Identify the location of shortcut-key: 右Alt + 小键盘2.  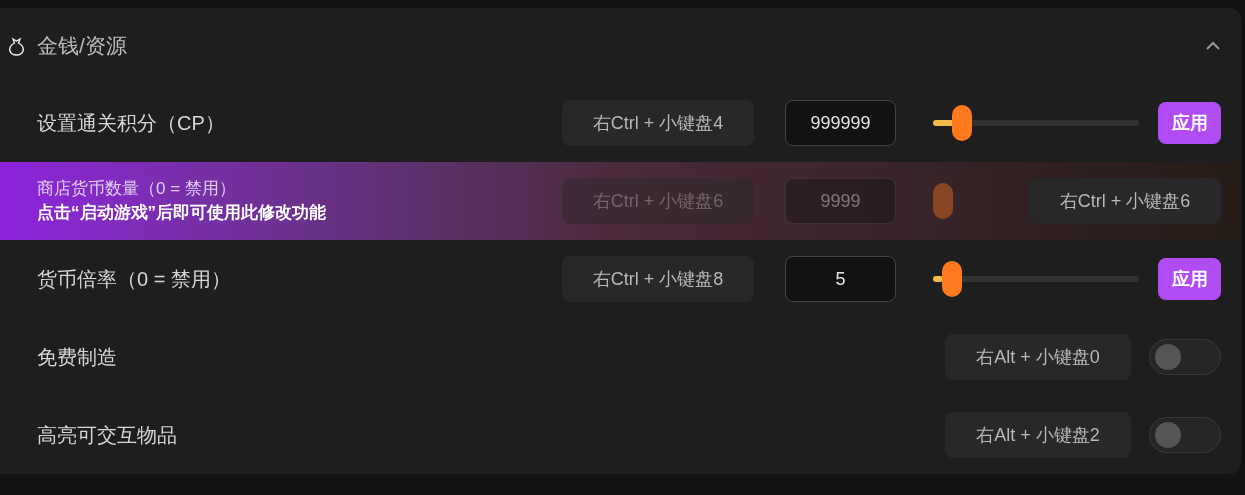
(1038, 435).